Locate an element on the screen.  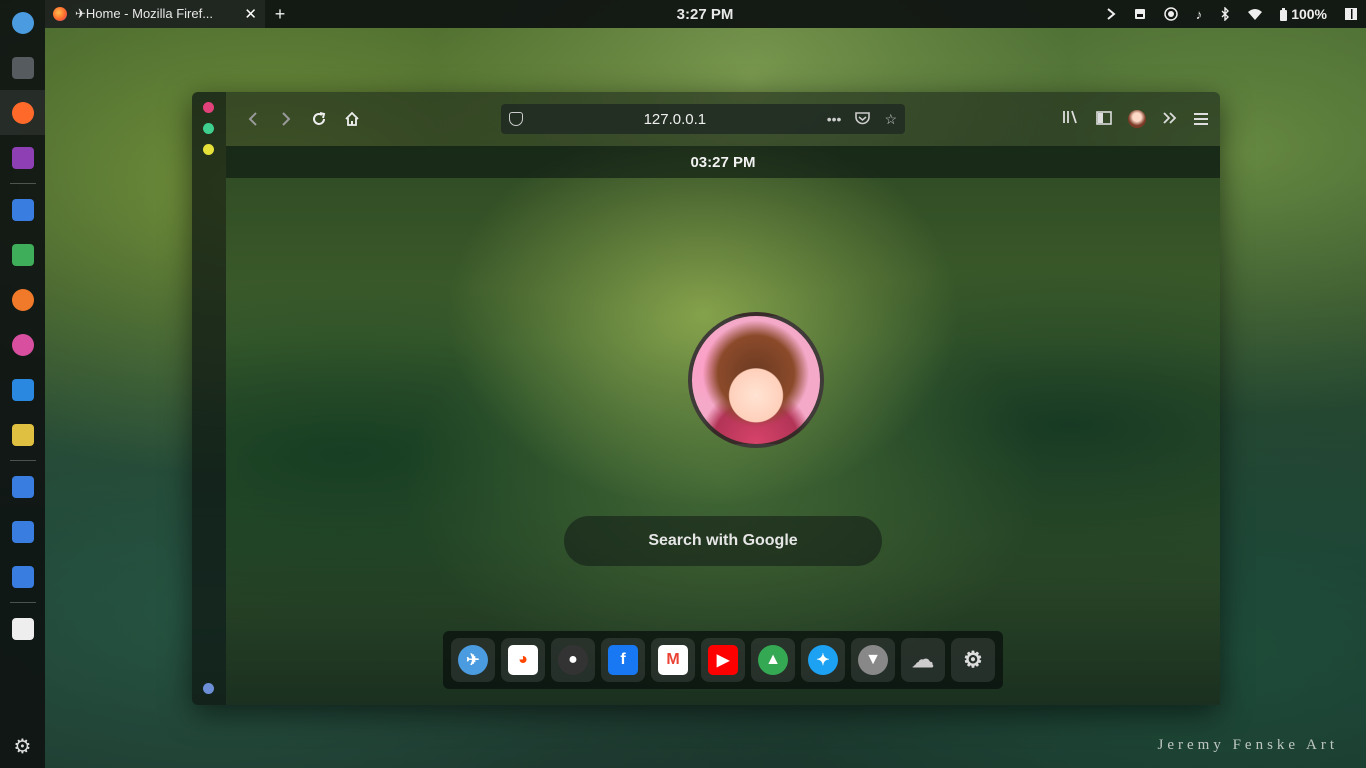
editor-icon is located at coordinates (22, 157).